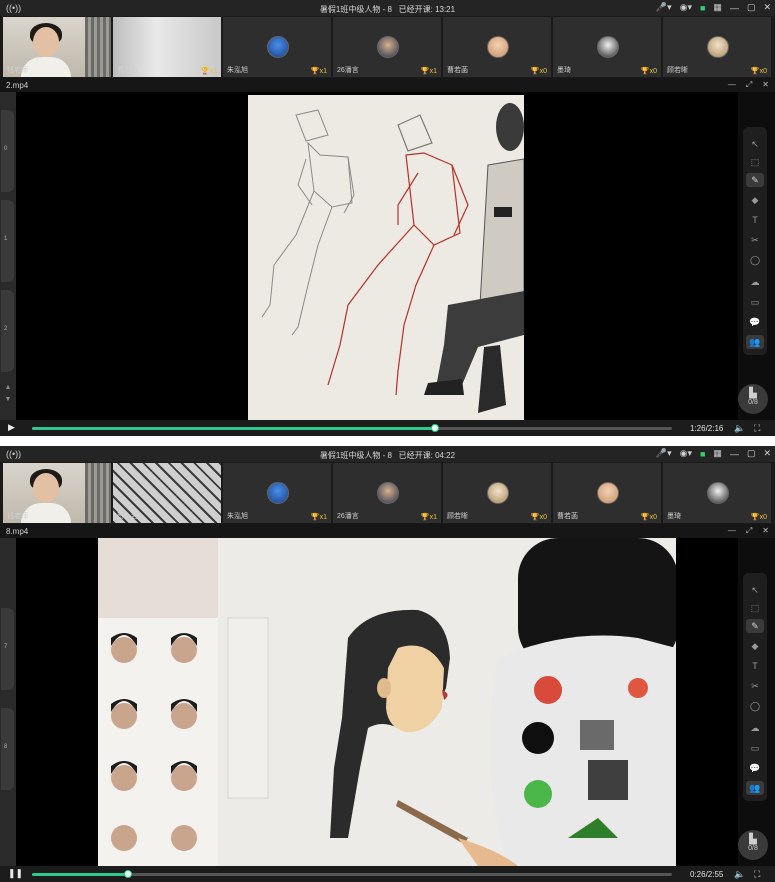 This screenshot has width=775, height=882. Describe the element at coordinates (7, 749) in the screenshot. I see `page-tab: 8` at that location.